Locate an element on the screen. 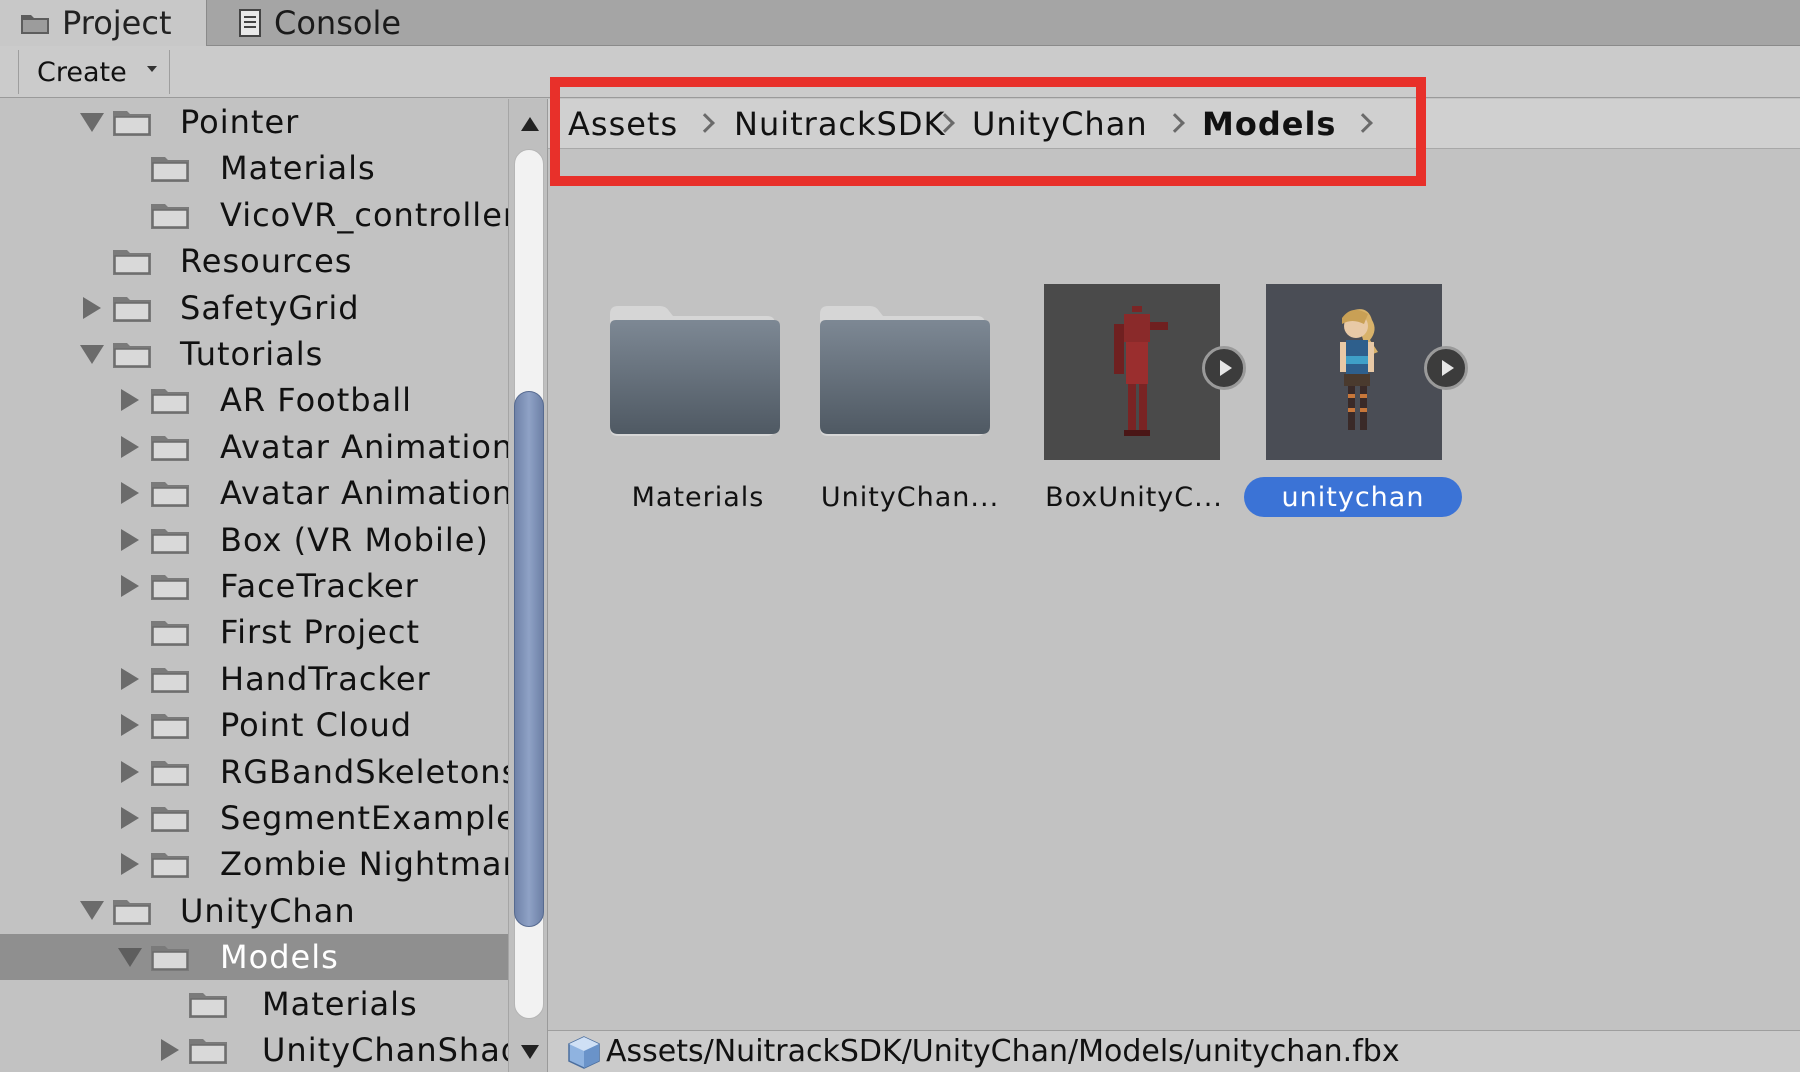  tree-item: SegmentExample is located at coordinates (254, 818).